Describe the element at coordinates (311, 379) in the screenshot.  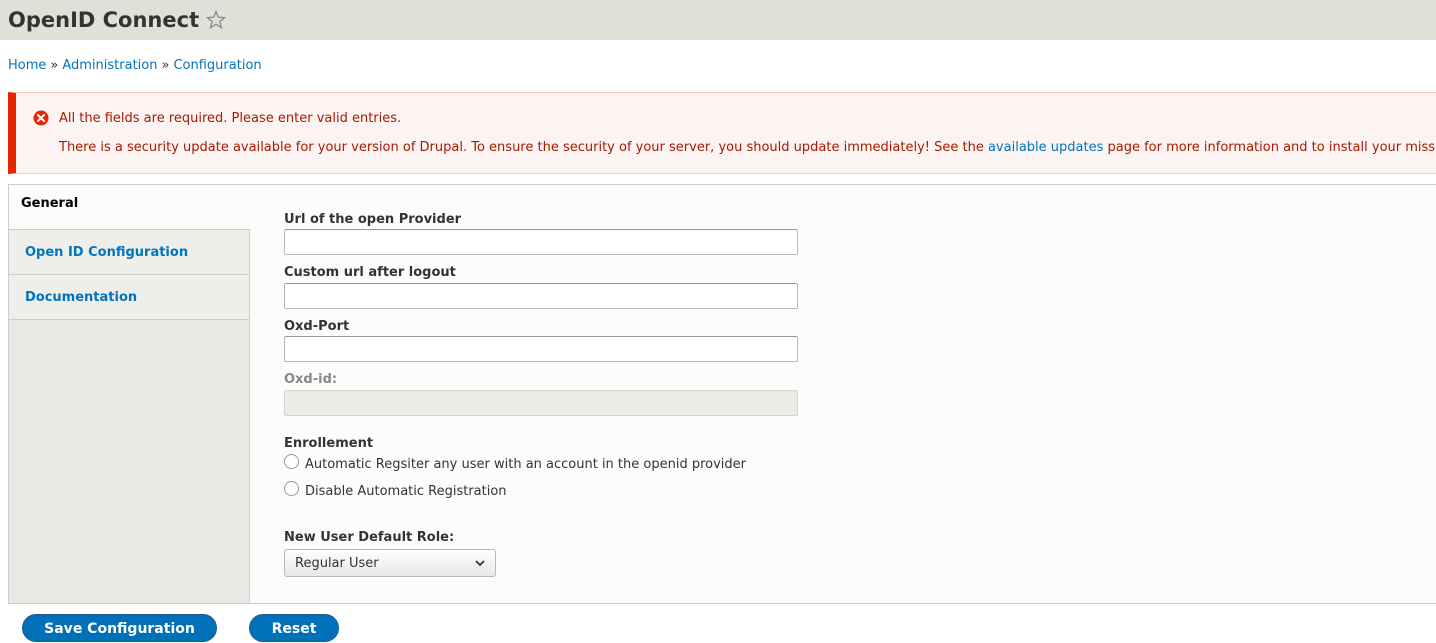
I see `oxd-id-label: Oxd-id:` at that location.